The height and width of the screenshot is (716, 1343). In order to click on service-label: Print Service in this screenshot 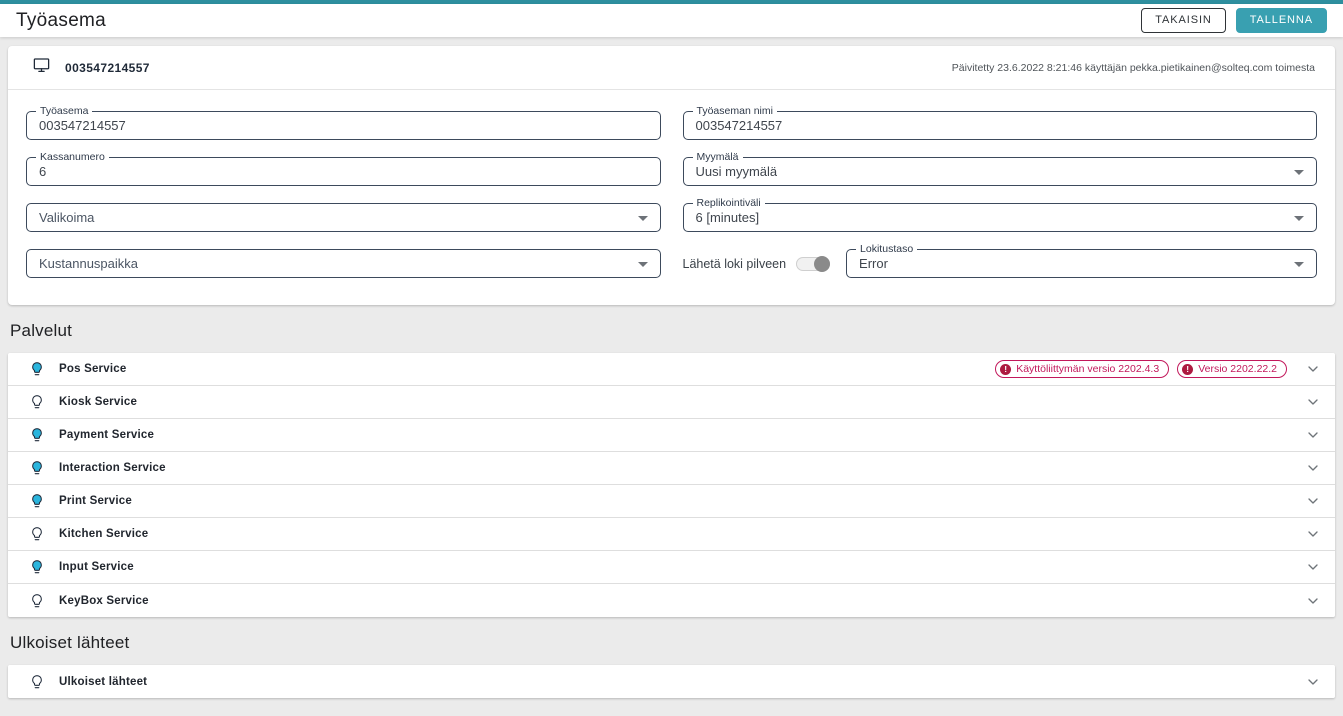, I will do `click(95, 501)`.